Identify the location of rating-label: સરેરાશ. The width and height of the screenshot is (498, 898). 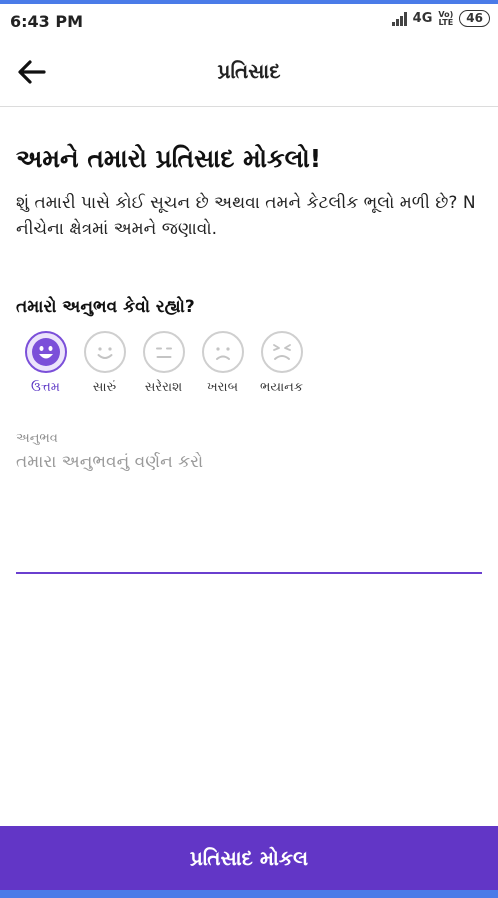
(163, 387).